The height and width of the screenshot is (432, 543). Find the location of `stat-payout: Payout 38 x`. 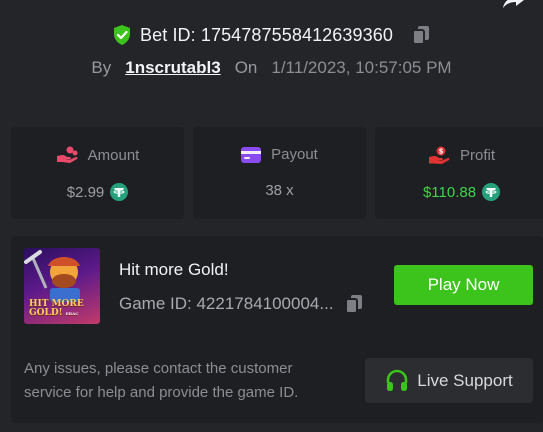

stat-payout: Payout 38 x is located at coordinates (279, 173).